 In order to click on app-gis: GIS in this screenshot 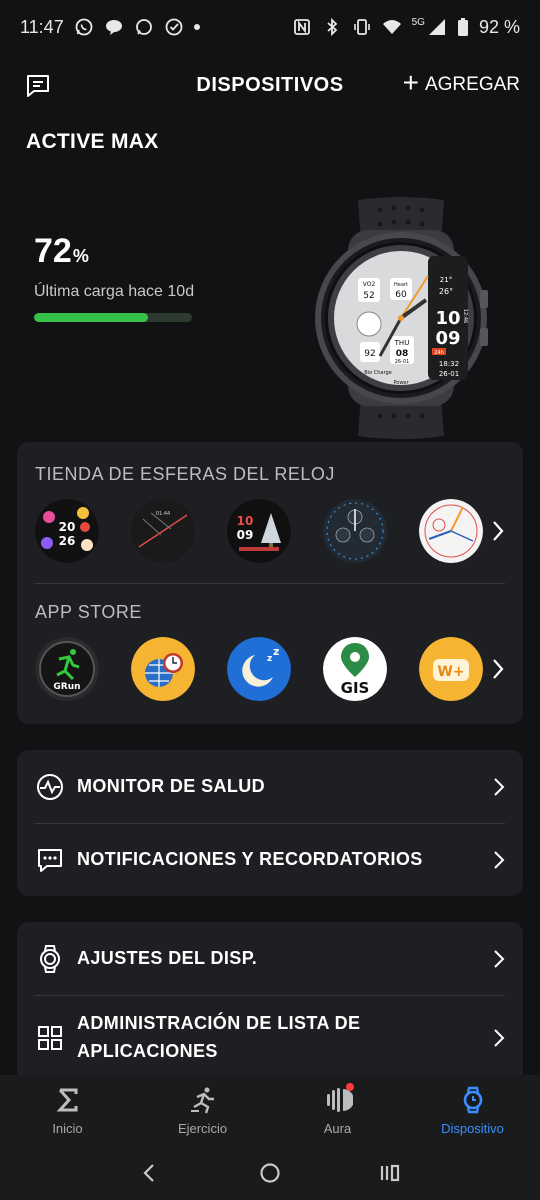, I will do `click(355, 669)`.